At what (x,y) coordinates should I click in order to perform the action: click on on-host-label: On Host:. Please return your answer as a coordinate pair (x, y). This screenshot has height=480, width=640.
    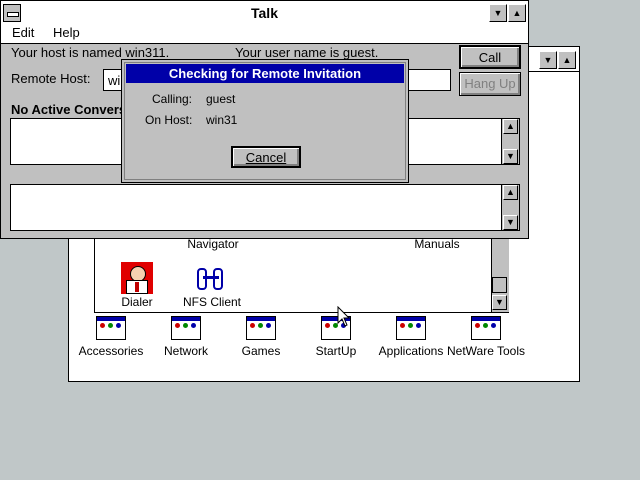
    Looking at the image, I should click on (169, 120).